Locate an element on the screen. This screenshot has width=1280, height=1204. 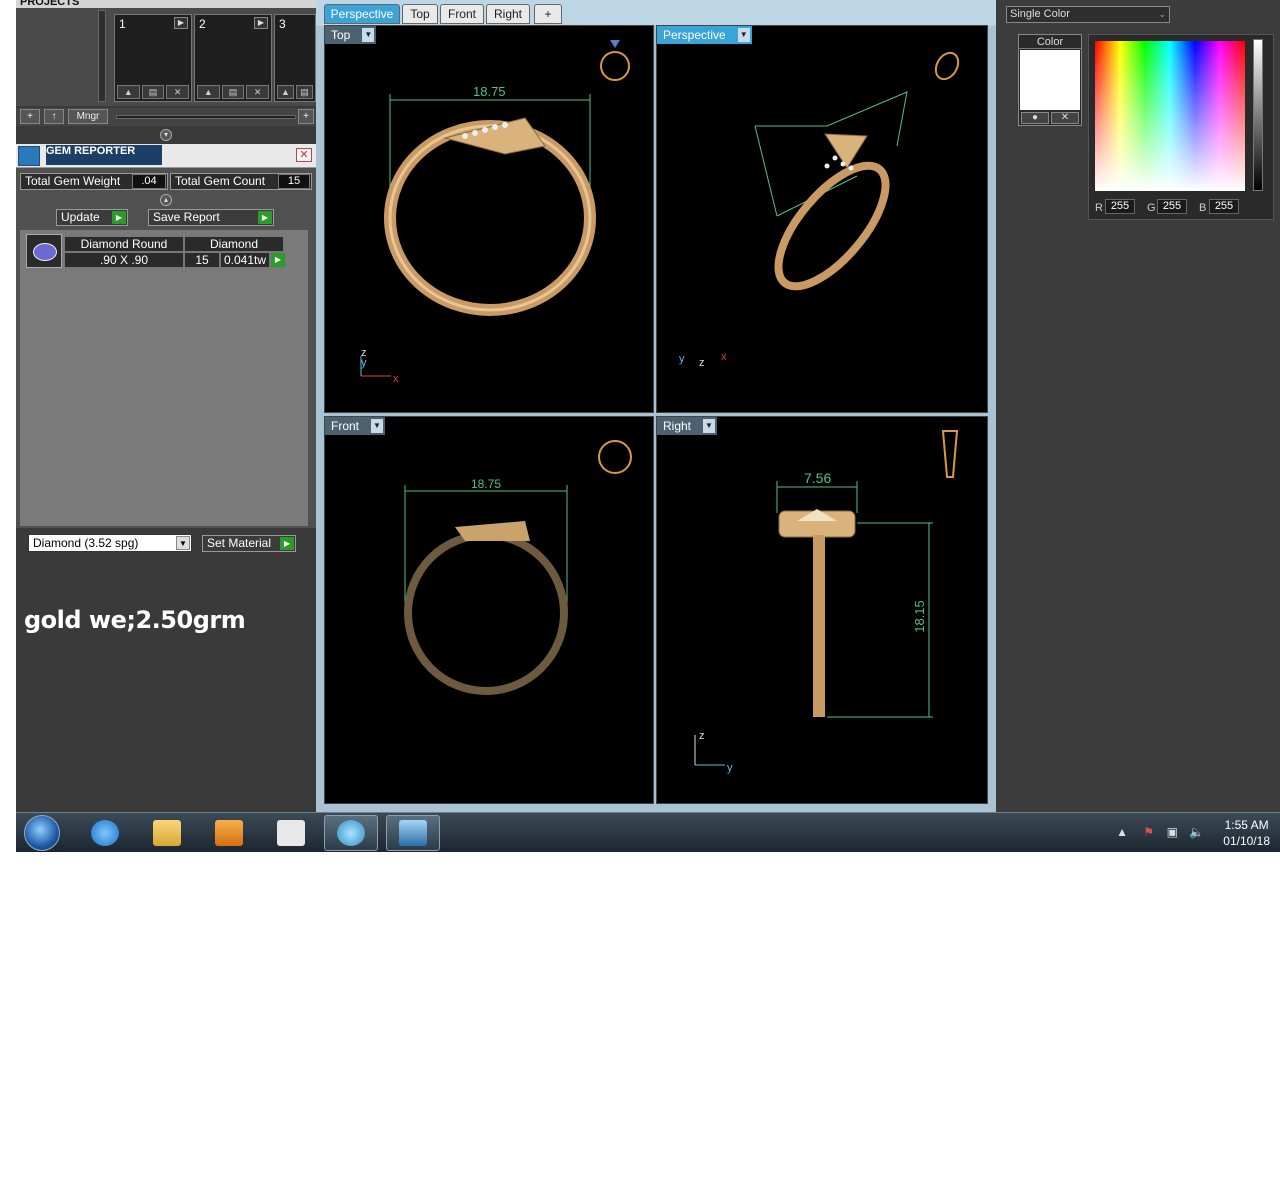
gem-size: .90 X .90 is located at coordinates (124, 260).